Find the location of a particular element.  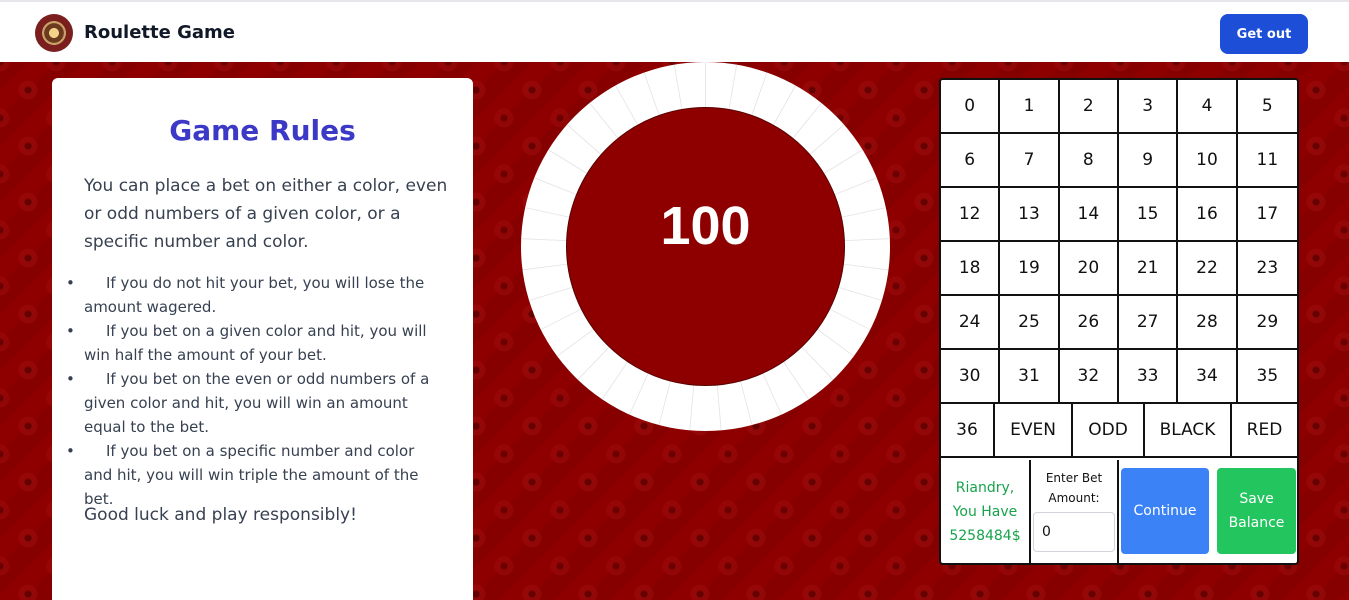

bet-number-30: 30 is located at coordinates (971, 377).